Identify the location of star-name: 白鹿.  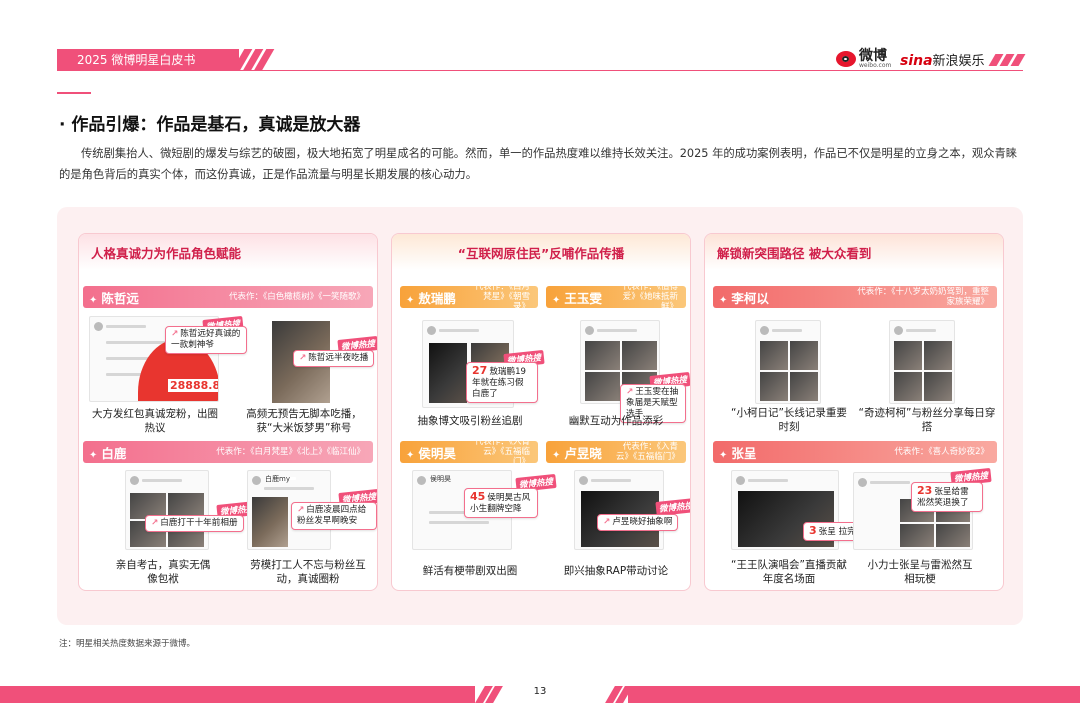
(104, 452).